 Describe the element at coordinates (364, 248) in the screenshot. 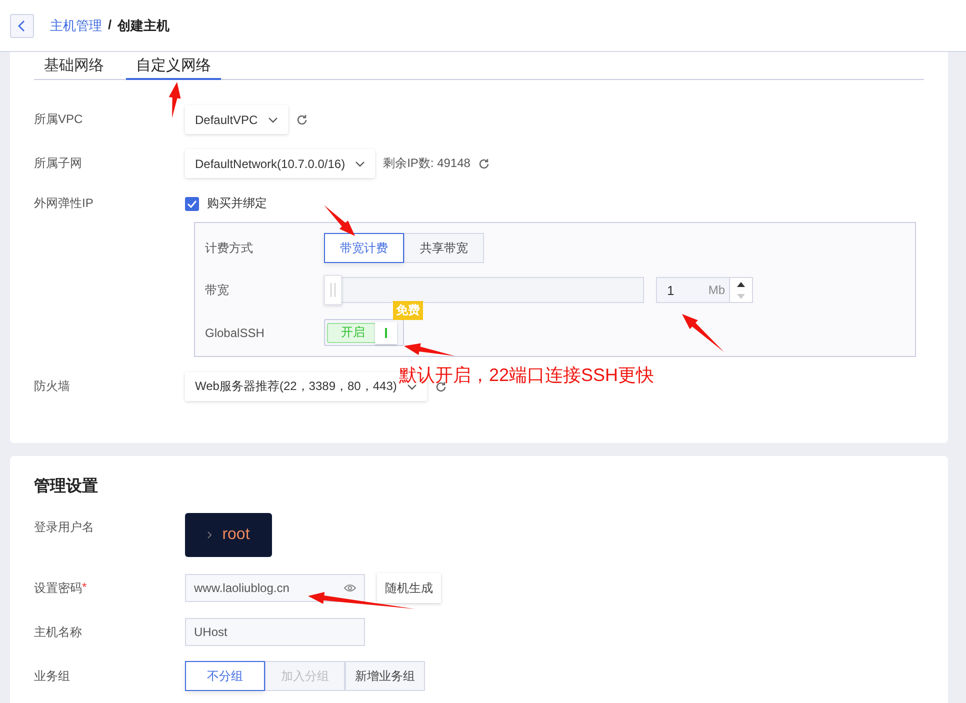

I see `billing-option: 带宽计费` at that location.